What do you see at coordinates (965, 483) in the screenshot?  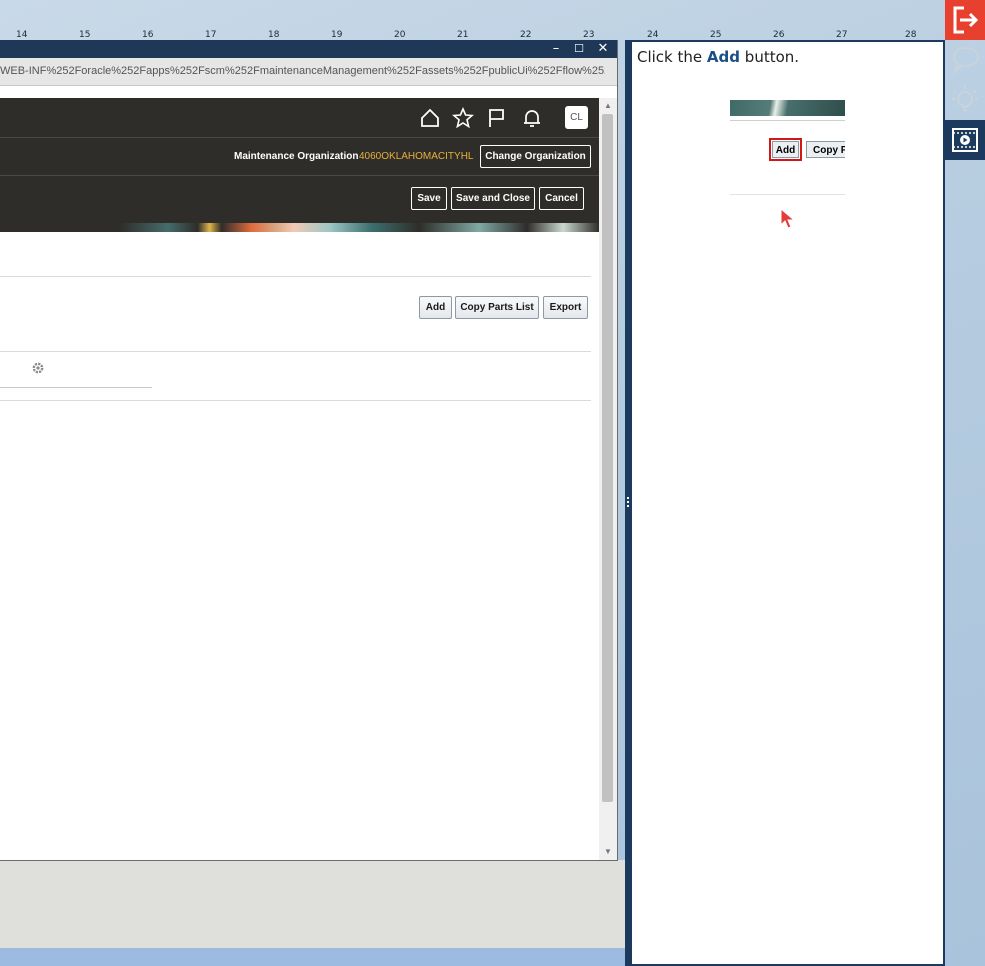 I see `guide-toolbar` at bounding box center [965, 483].